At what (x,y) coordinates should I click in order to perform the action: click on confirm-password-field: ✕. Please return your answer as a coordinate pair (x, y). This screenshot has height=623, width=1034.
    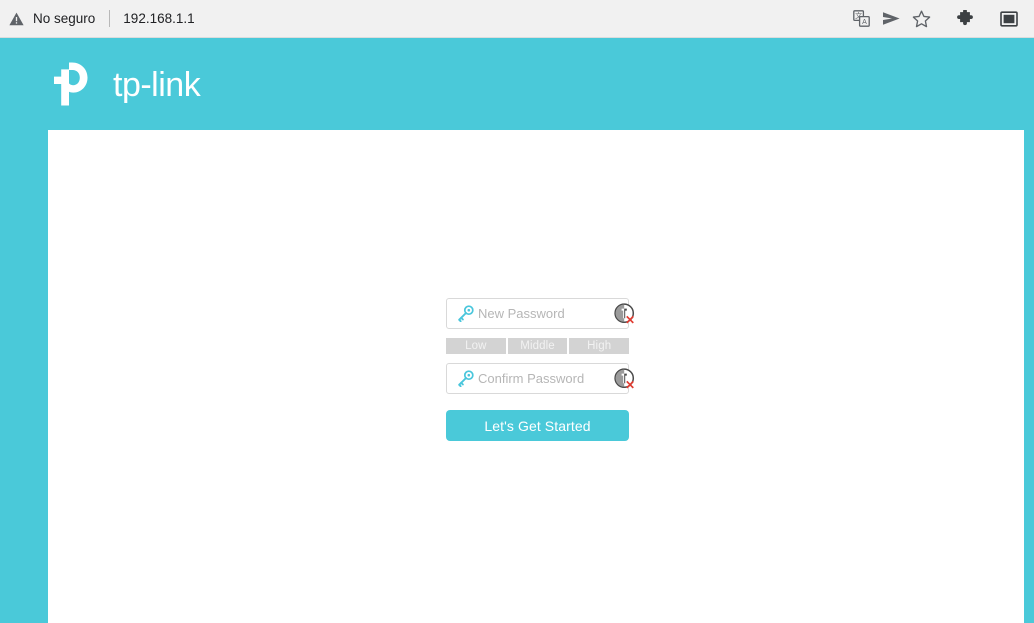
    Looking at the image, I should click on (540, 378).